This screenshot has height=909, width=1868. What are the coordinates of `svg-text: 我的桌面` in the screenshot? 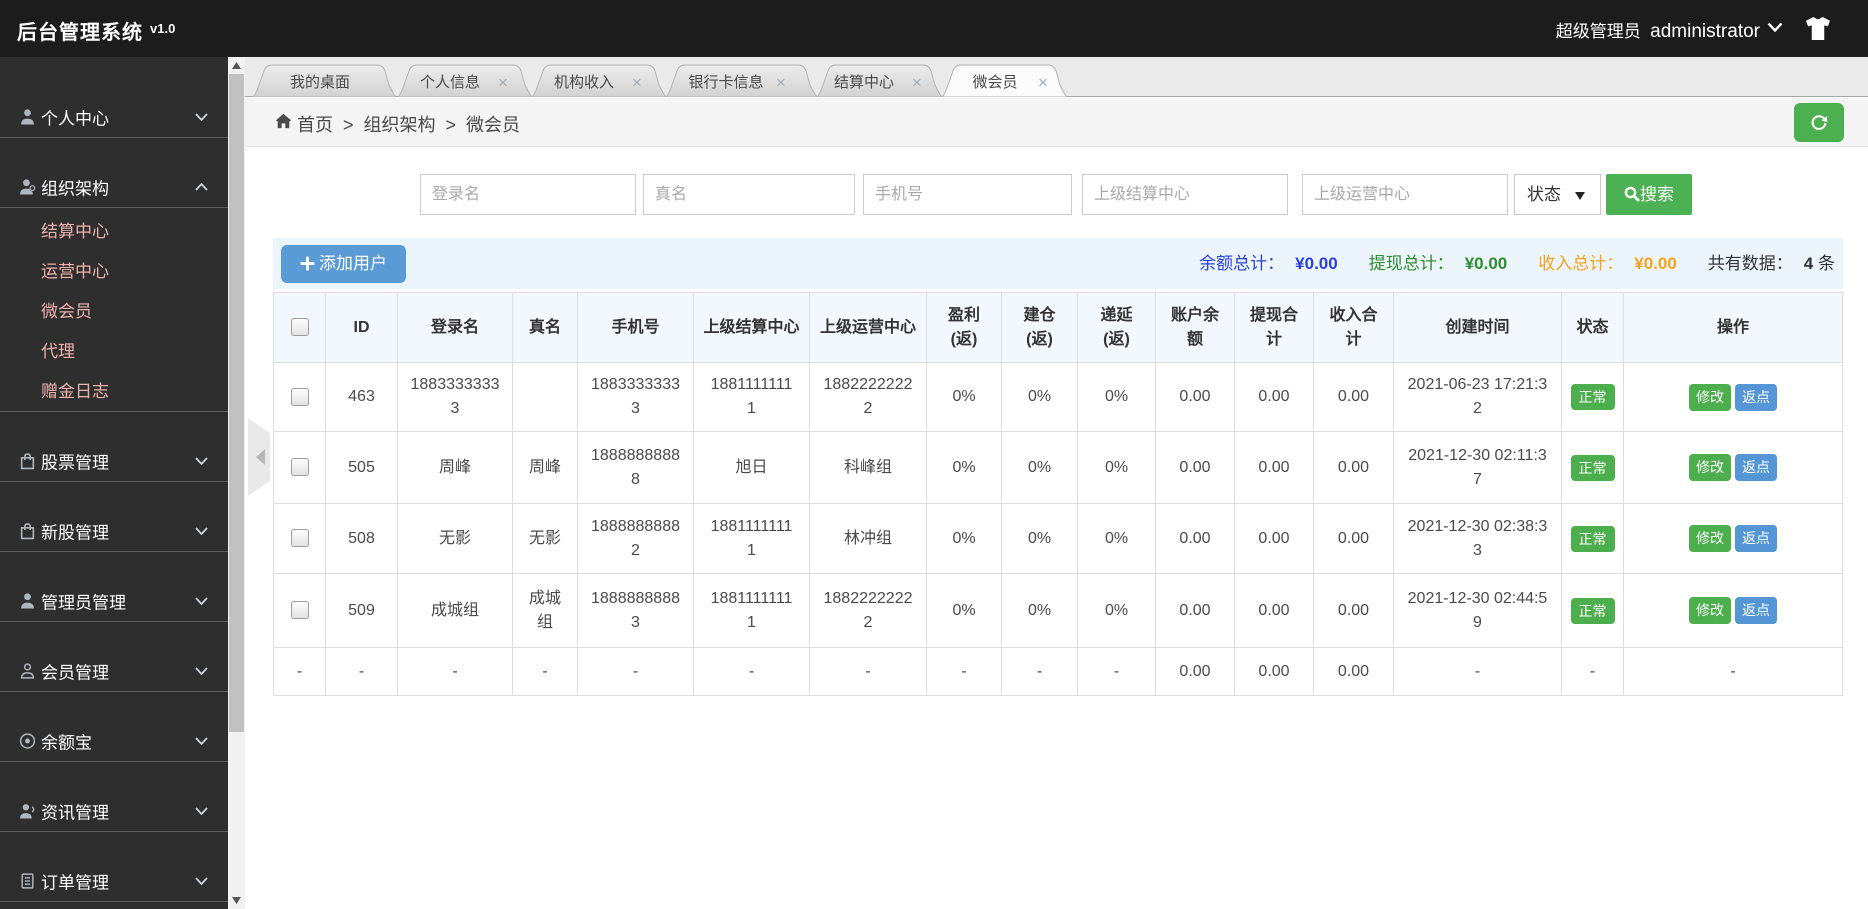 It's located at (320, 82).